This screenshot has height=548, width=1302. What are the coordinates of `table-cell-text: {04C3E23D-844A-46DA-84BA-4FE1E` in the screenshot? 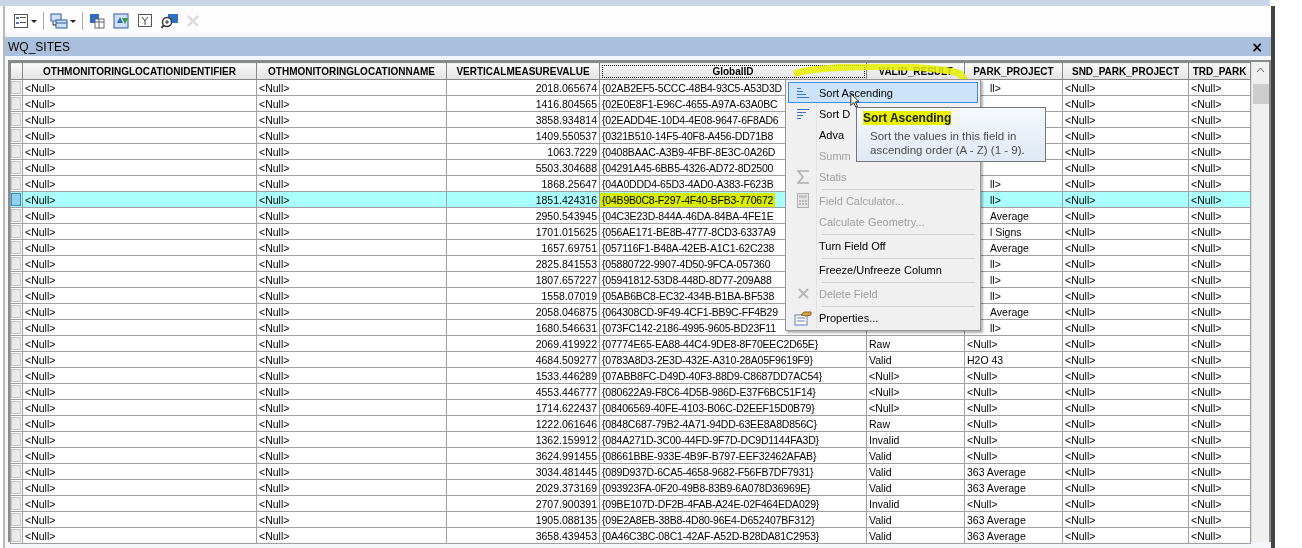 It's located at (688, 215).